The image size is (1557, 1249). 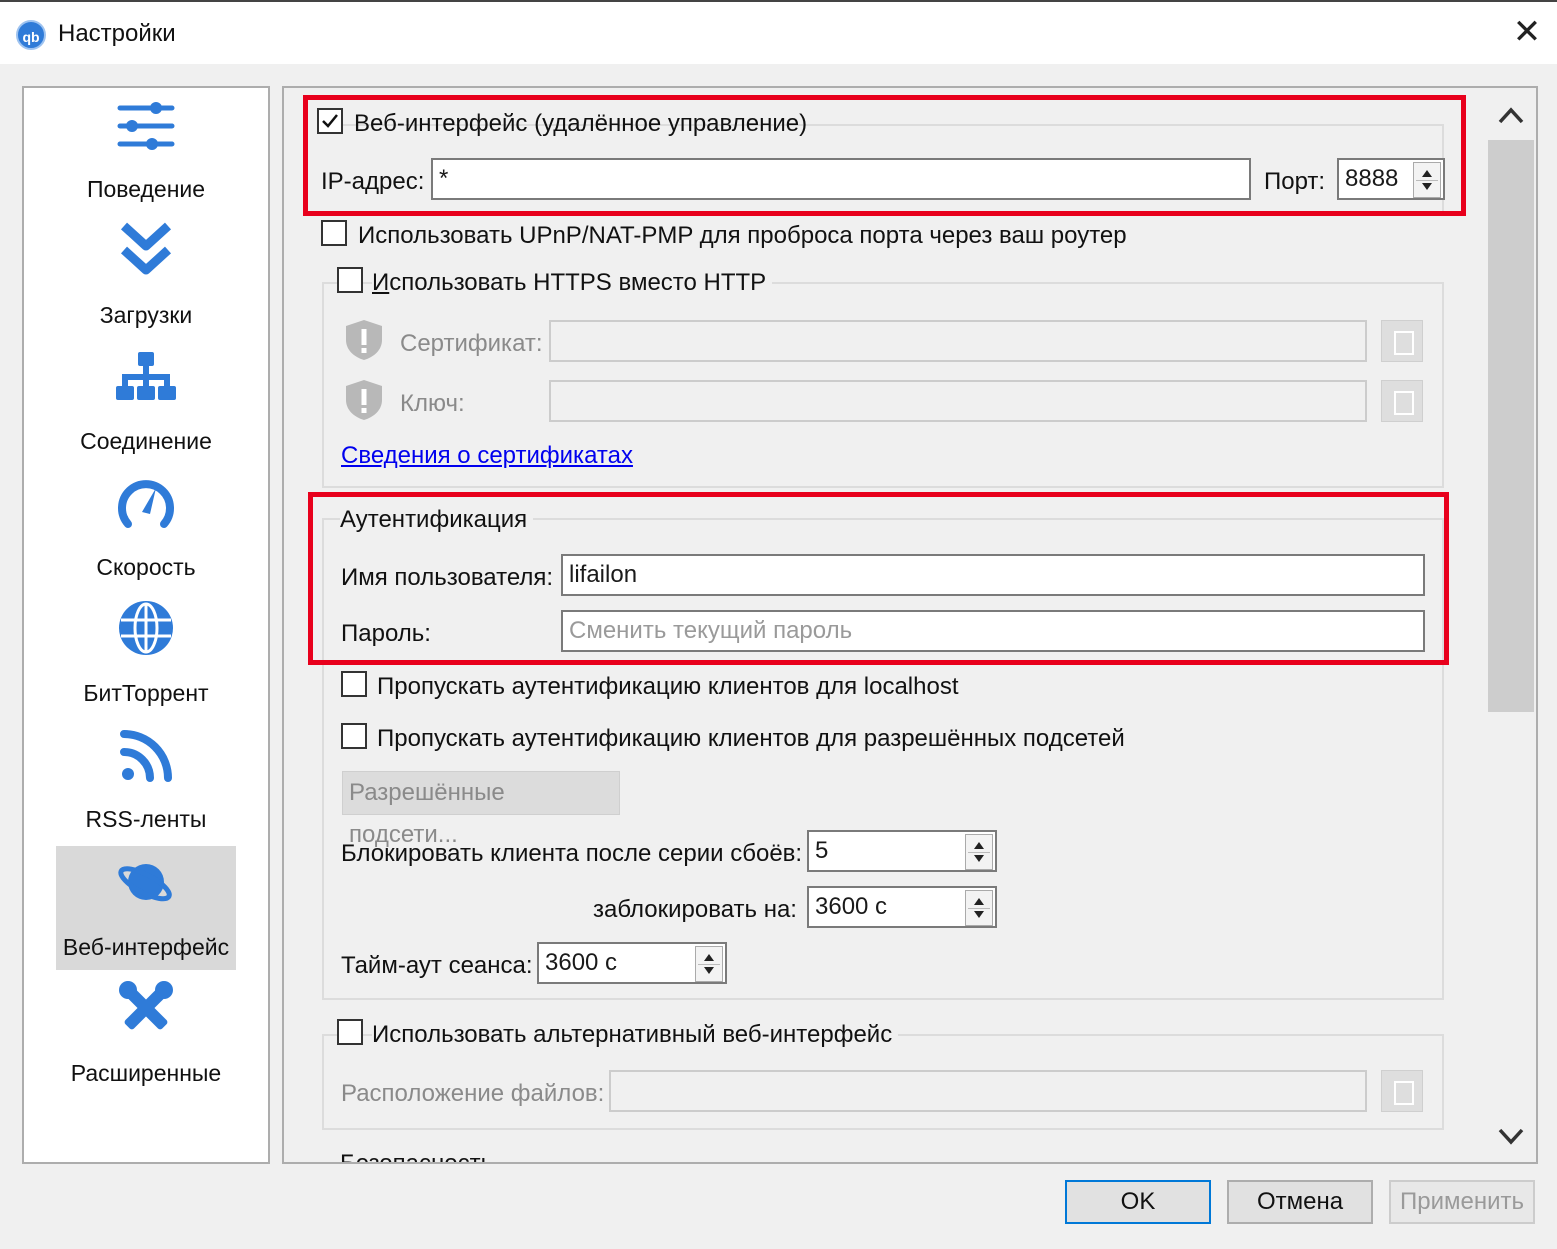 I want to click on files-location-label: Расположение файлов:, so click(x=473, y=1093).